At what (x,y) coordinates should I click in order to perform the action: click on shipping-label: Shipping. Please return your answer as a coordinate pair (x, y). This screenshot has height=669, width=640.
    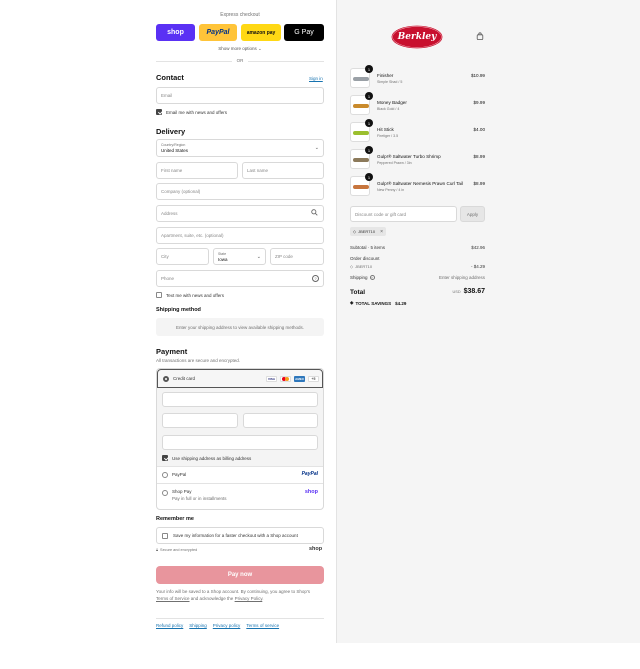
    Looking at the image, I should click on (359, 277).